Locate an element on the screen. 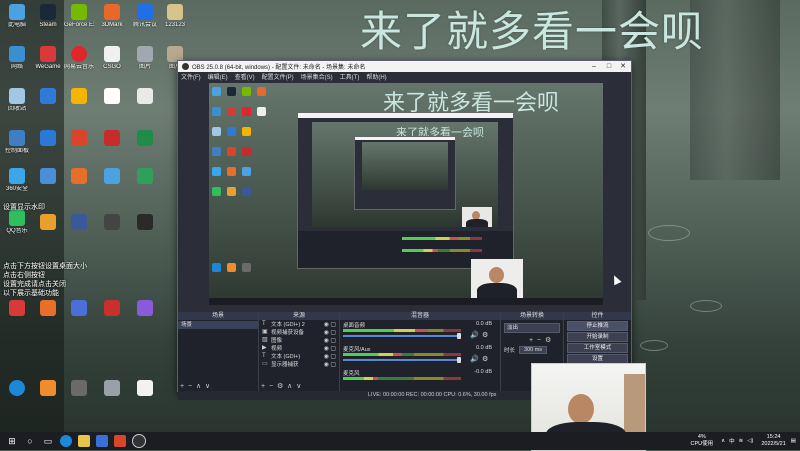 The width and height of the screenshot is (800, 451). add-source-icon: + is located at coordinates (263, 386).